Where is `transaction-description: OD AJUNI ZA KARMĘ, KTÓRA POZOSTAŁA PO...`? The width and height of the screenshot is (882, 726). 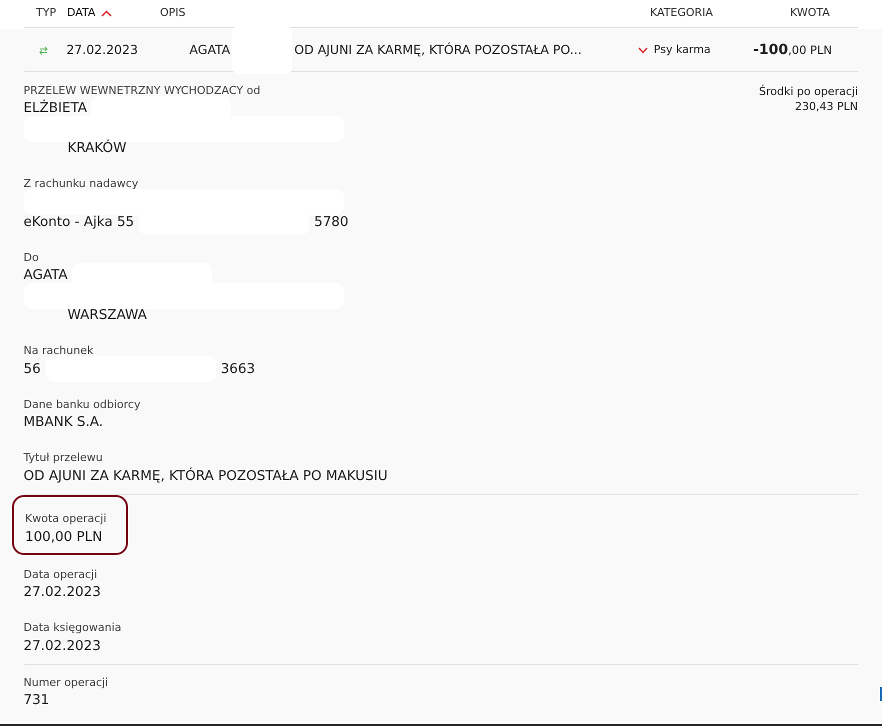
transaction-description: OD AJUNI ZA KARMĘ, KTÓRA POZOSTAŁA PO... is located at coordinates (438, 49).